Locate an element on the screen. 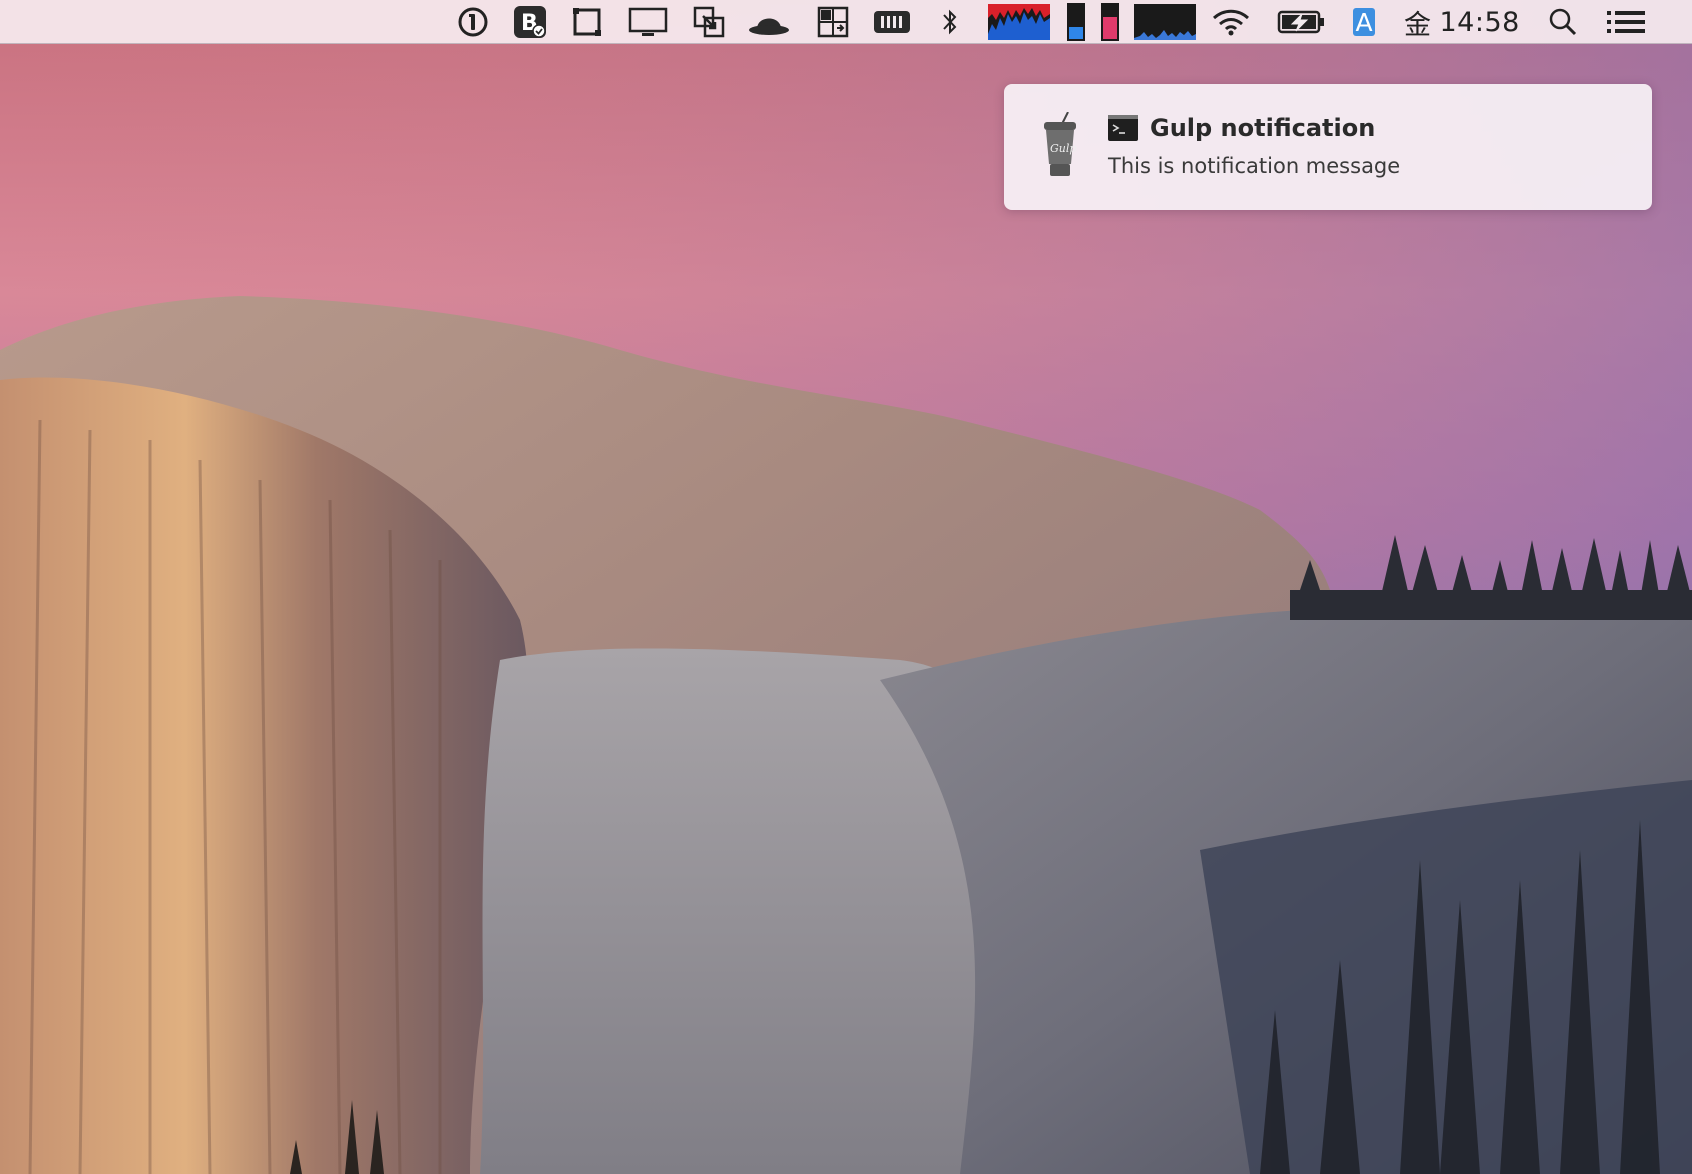 The image size is (1692, 1174). memory-gauge-icon is located at coordinates (1110, 22).